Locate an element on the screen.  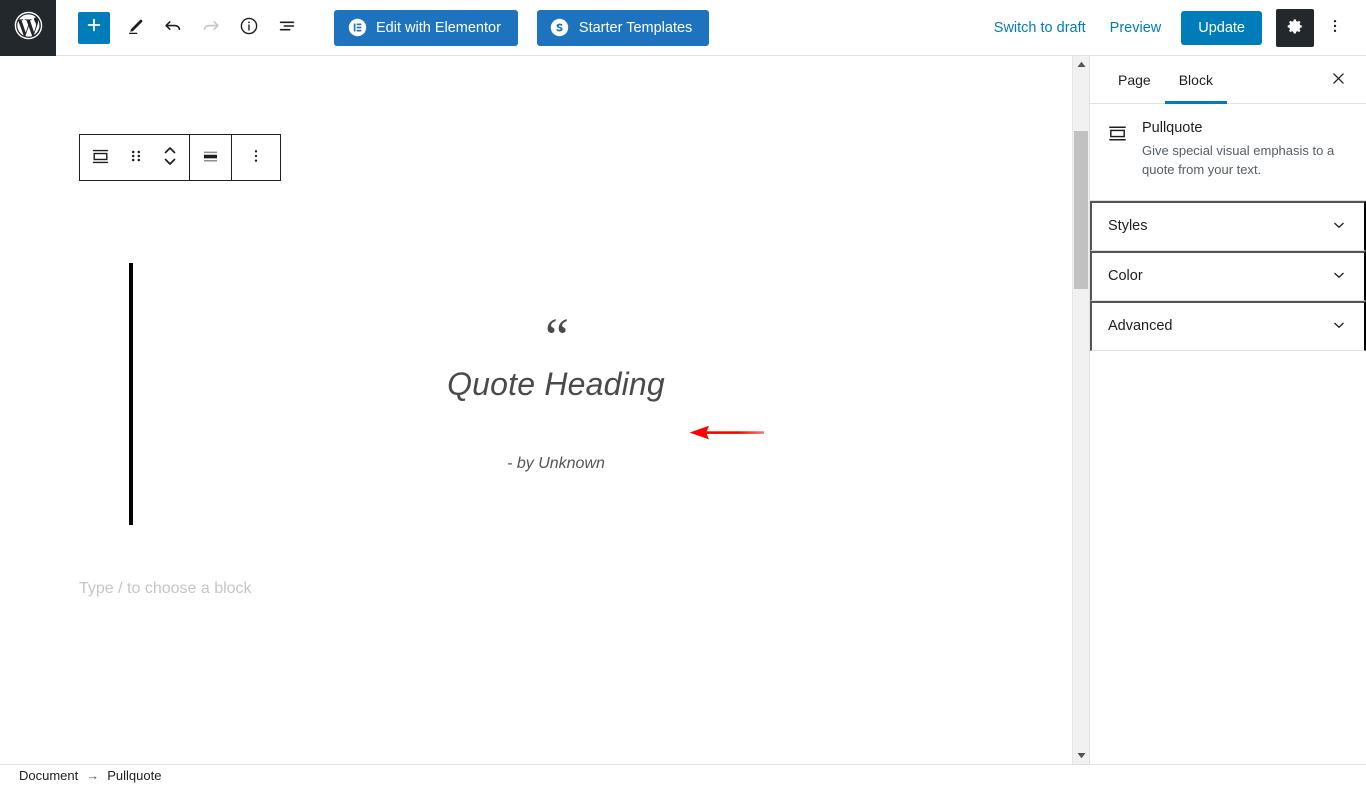
info-circle-icon is located at coordinates (249, 27).